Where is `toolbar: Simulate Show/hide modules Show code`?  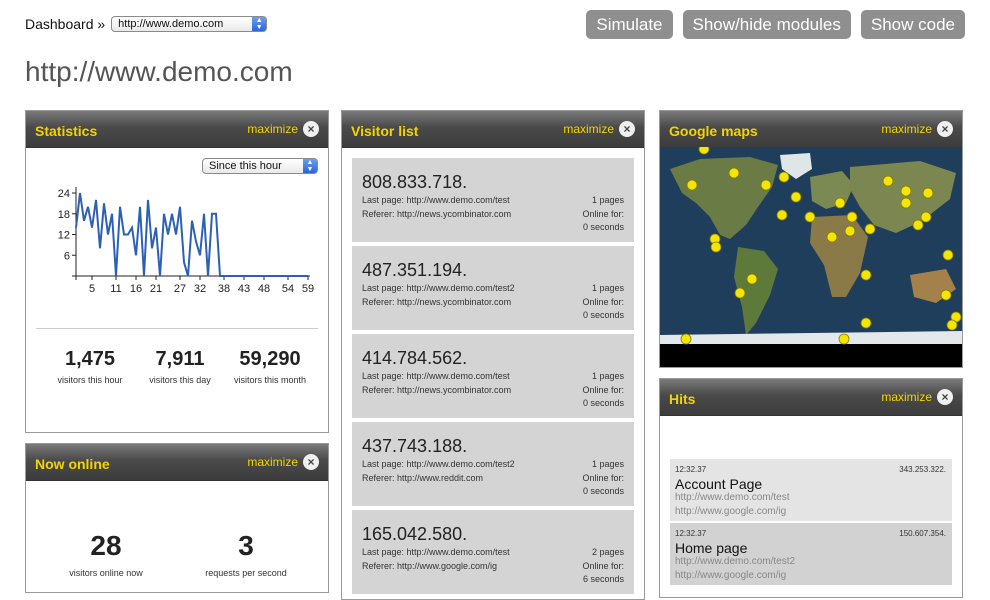
toolbar: Simulate Show/hide modules Show code is located at coordinates (775, 24).